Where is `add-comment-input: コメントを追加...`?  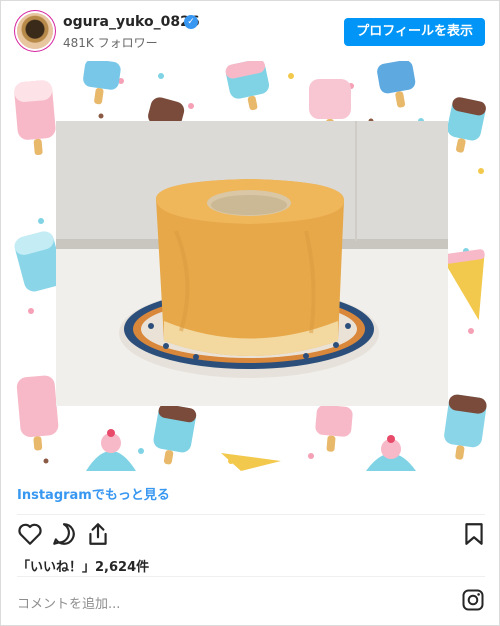
add-comment-input: コメントを追加... is located at coordinates (68, 602).